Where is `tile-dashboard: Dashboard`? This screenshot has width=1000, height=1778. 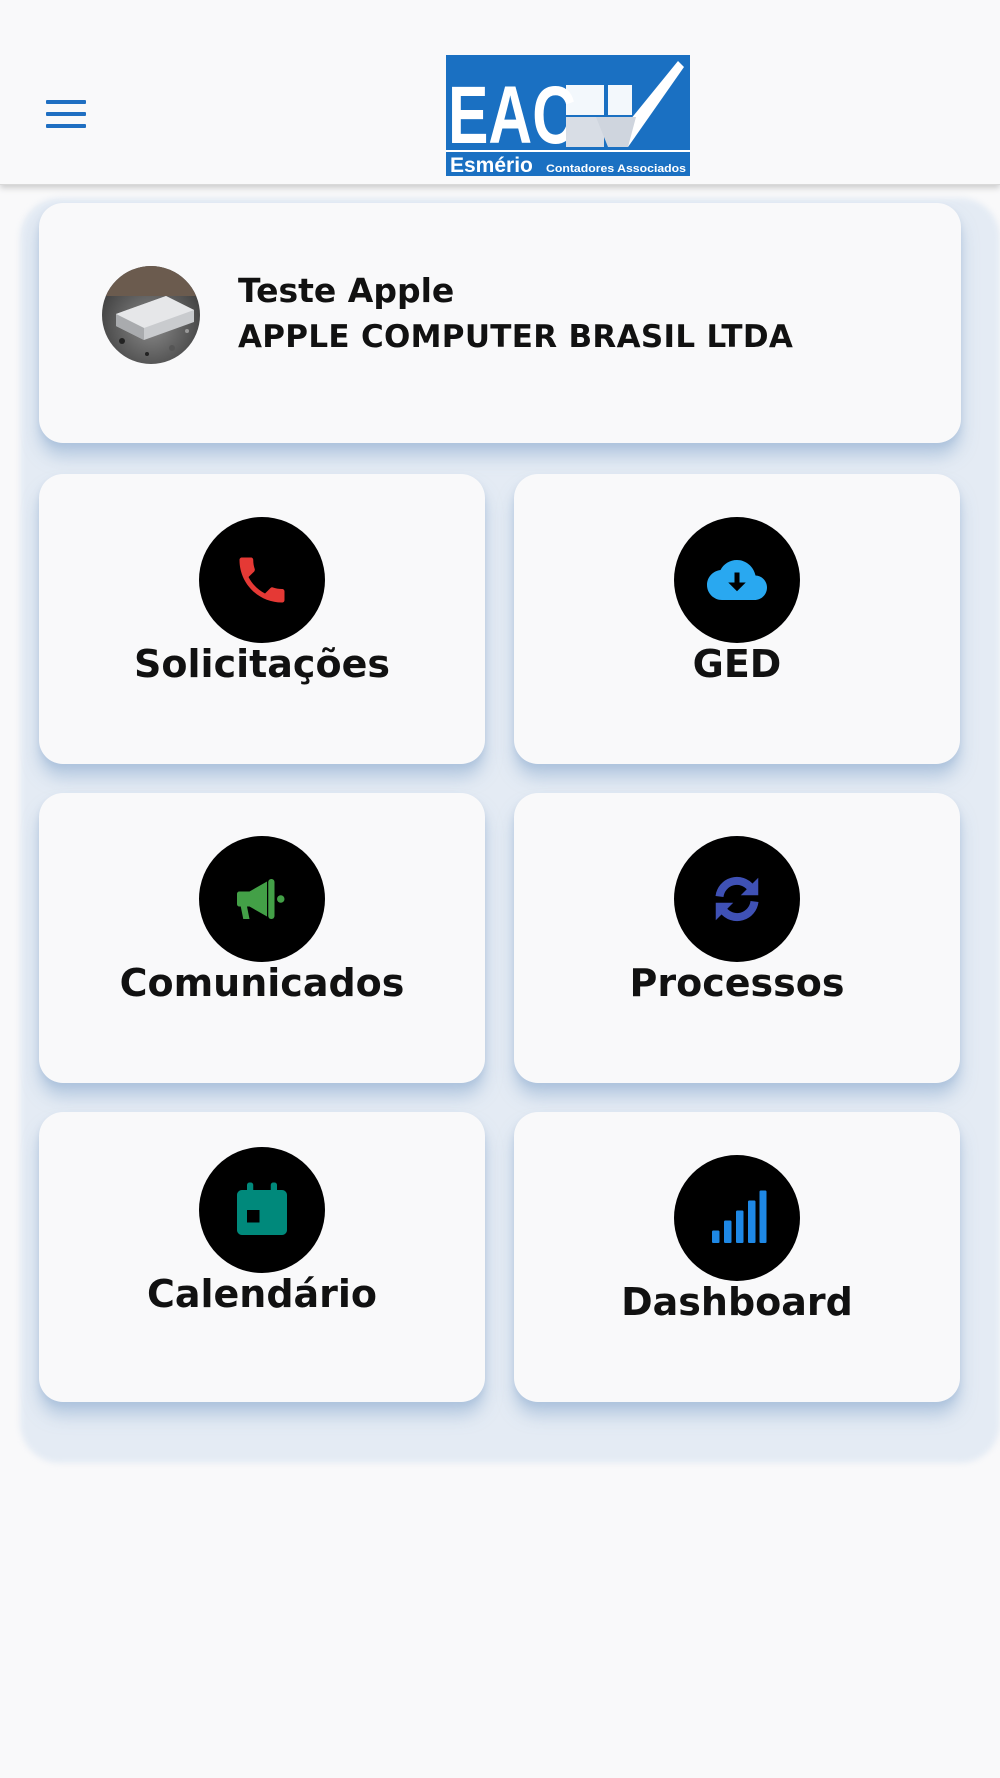 tile-dashboard: Dashboard is located at coordinates (737, 1257).